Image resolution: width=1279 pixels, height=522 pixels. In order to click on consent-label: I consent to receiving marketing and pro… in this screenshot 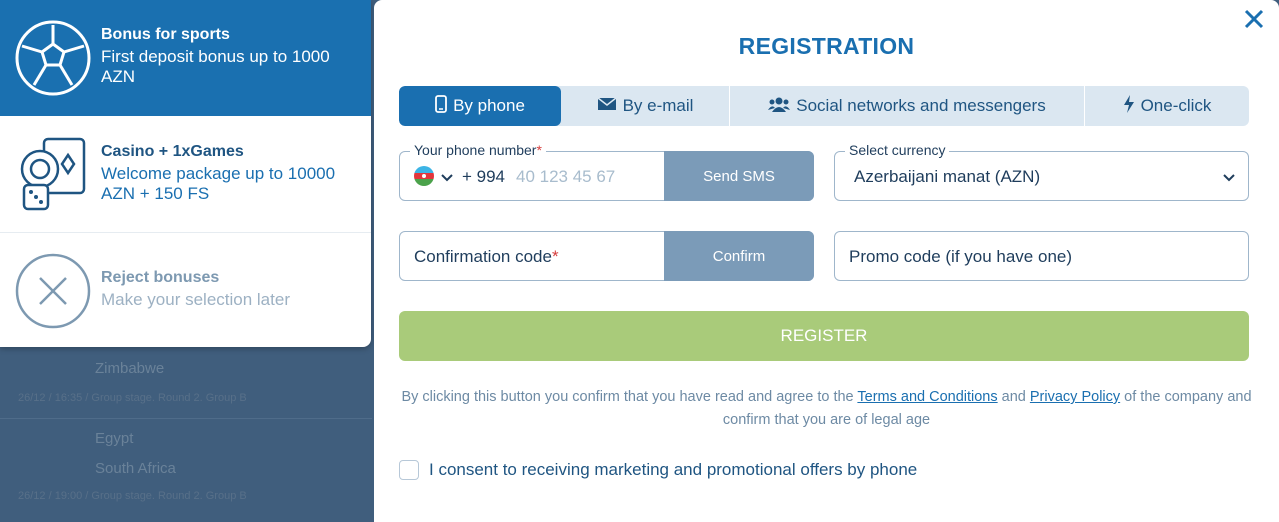, I will do `click(673, 469)`.